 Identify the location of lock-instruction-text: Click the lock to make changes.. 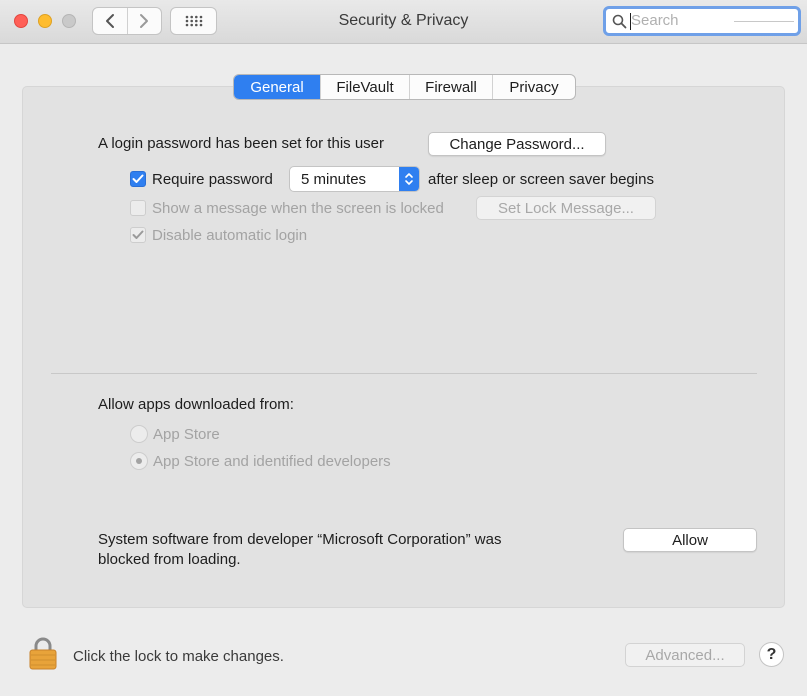
(178, 656).